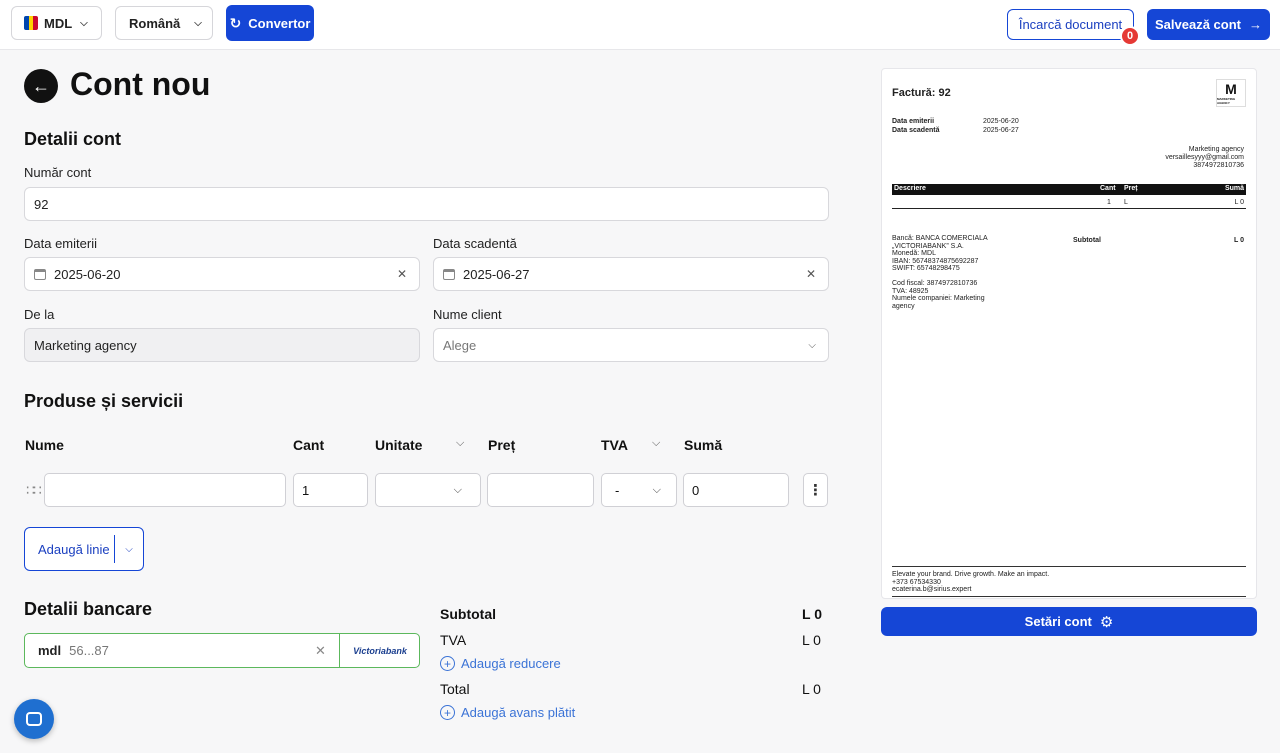 The width and height of the screenshot is (1280, 753). Describe the element at coordinates (426, 204) in the screenshot. I see `account-number-input: 92` at that location.